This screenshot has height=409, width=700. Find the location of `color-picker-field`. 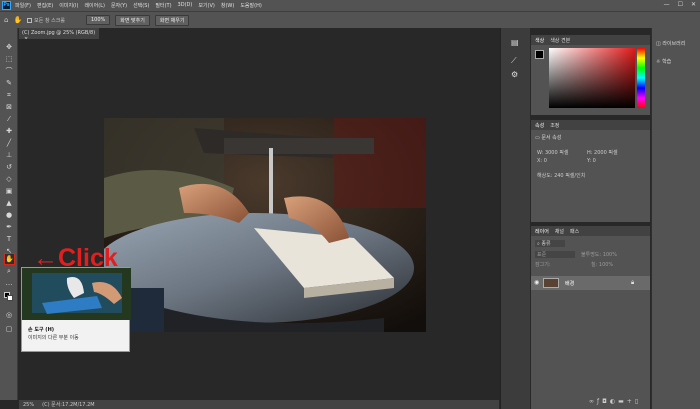

color-picker-field is located at coordinates (592, 78).